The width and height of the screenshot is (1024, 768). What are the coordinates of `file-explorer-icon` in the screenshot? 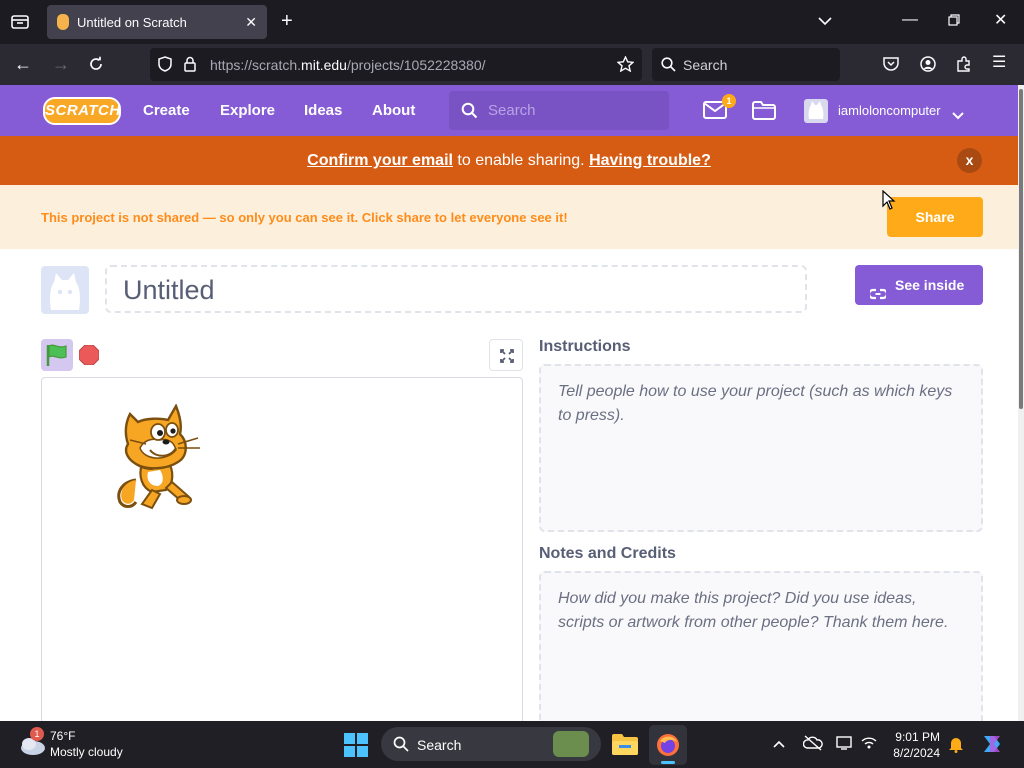 It's located at (625, 746).